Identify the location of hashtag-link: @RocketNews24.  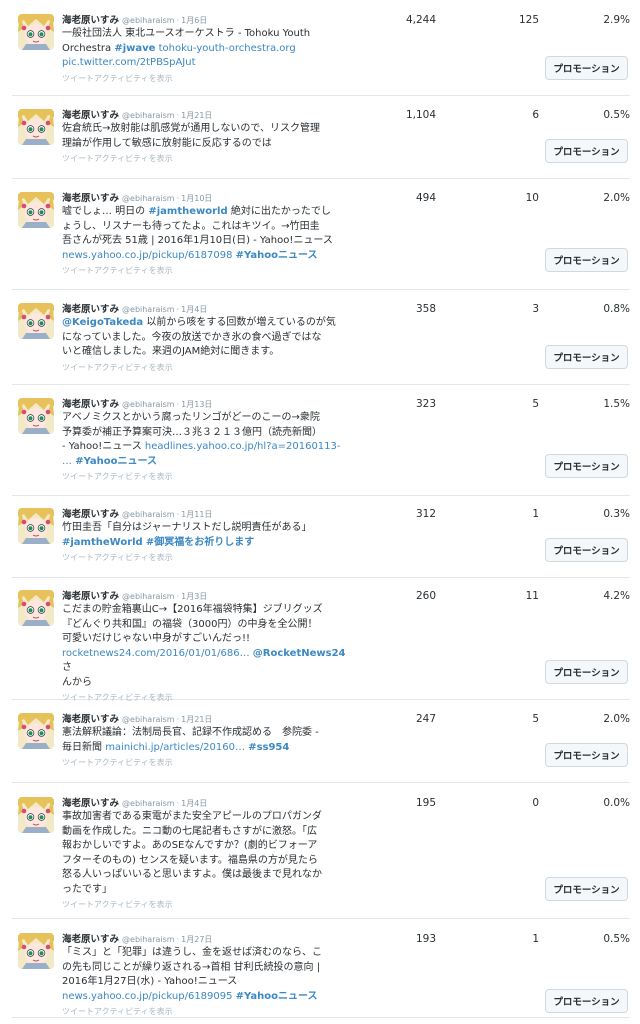
(299, 653).